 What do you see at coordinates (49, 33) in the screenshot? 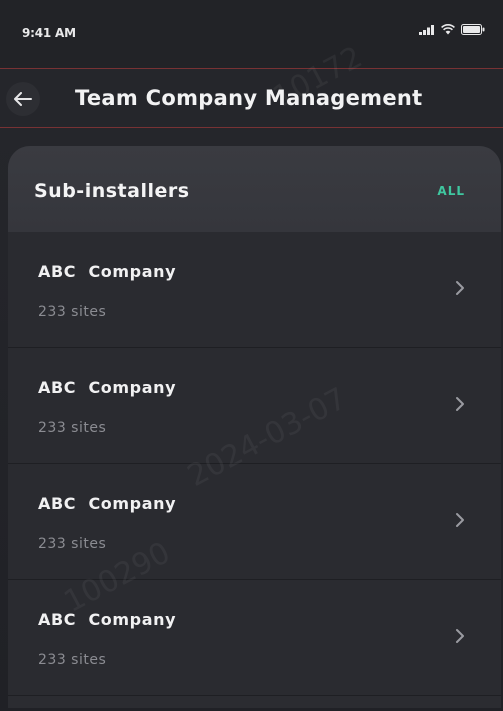
I see `status-time: 9:41 AM` at bounding box center [49, 33].